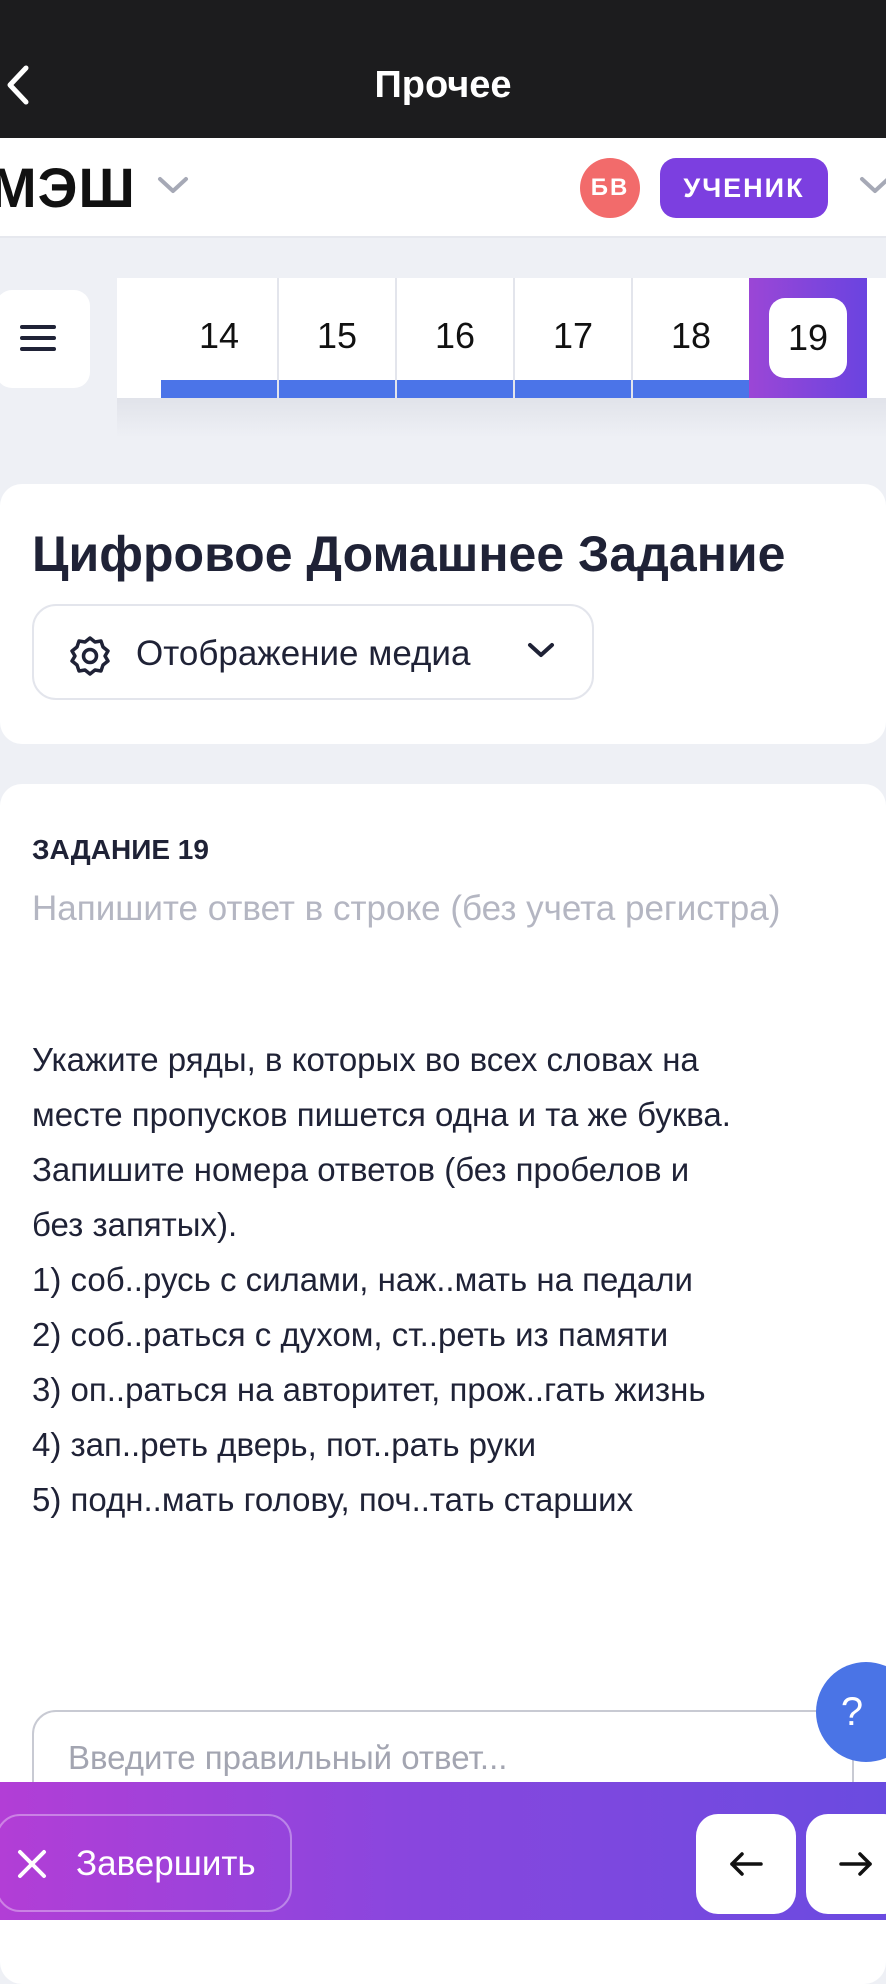  I want to click on gear-icon, so click(90, 656).